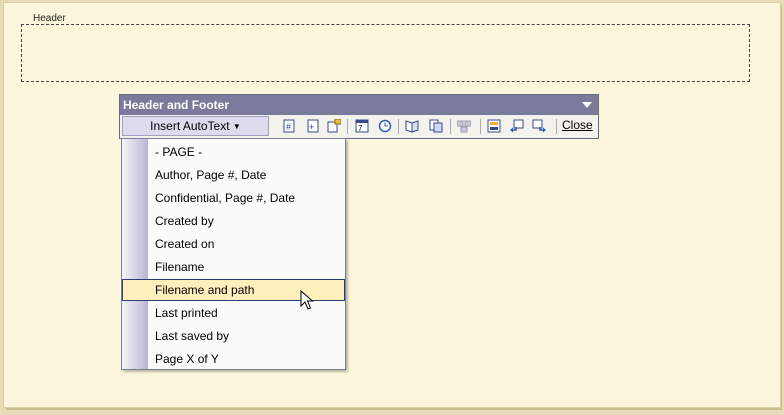 This screenshot has height=415, width=784. I want to click on insert-autotext-button: Insert AutoText ▼, so click(195, 126).